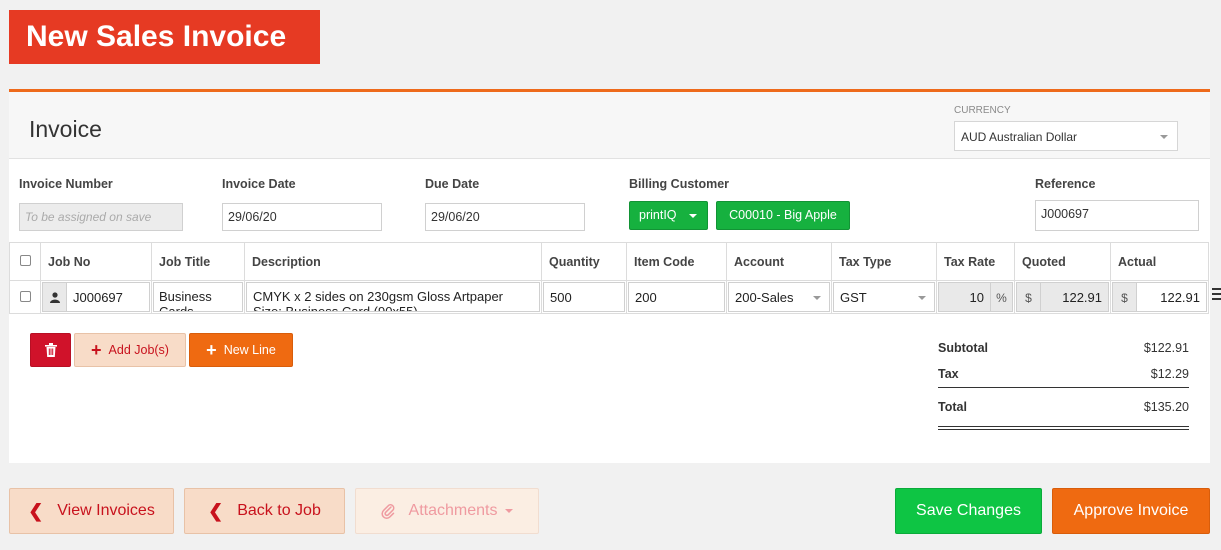 Image resolution: width=1221 pixels, height=550 pixels. I want to click on view-invoices-label: View Invoices, so click(106, 510).